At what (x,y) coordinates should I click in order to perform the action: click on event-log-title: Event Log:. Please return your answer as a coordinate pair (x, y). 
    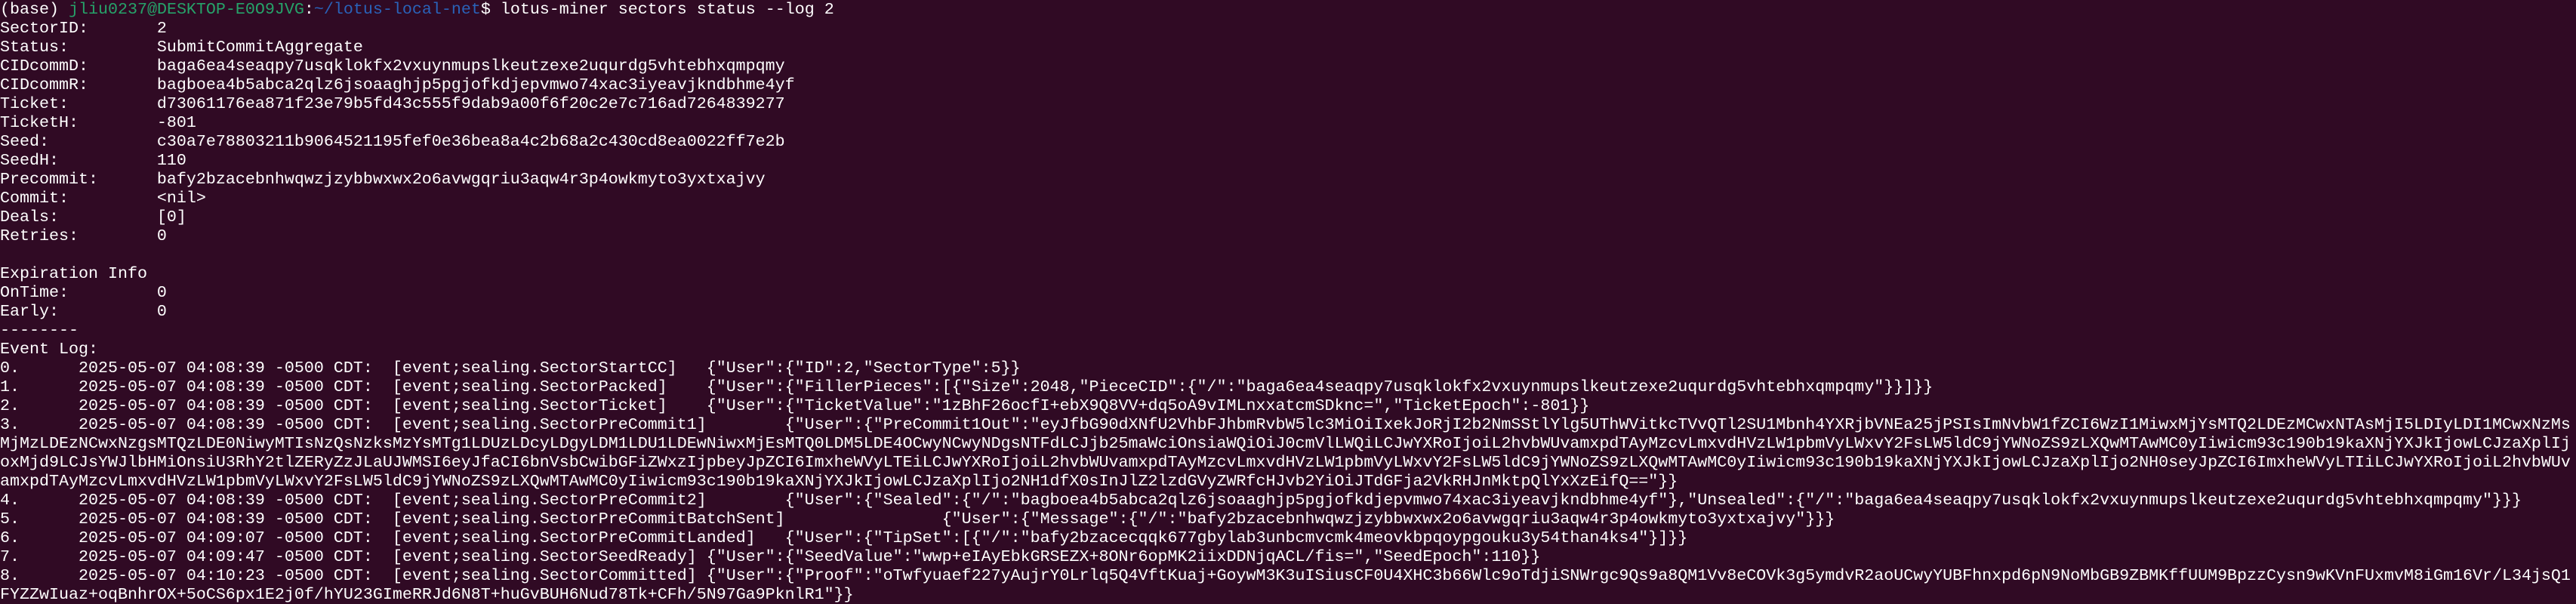
    Looking at the image, I should click on (49, 349).